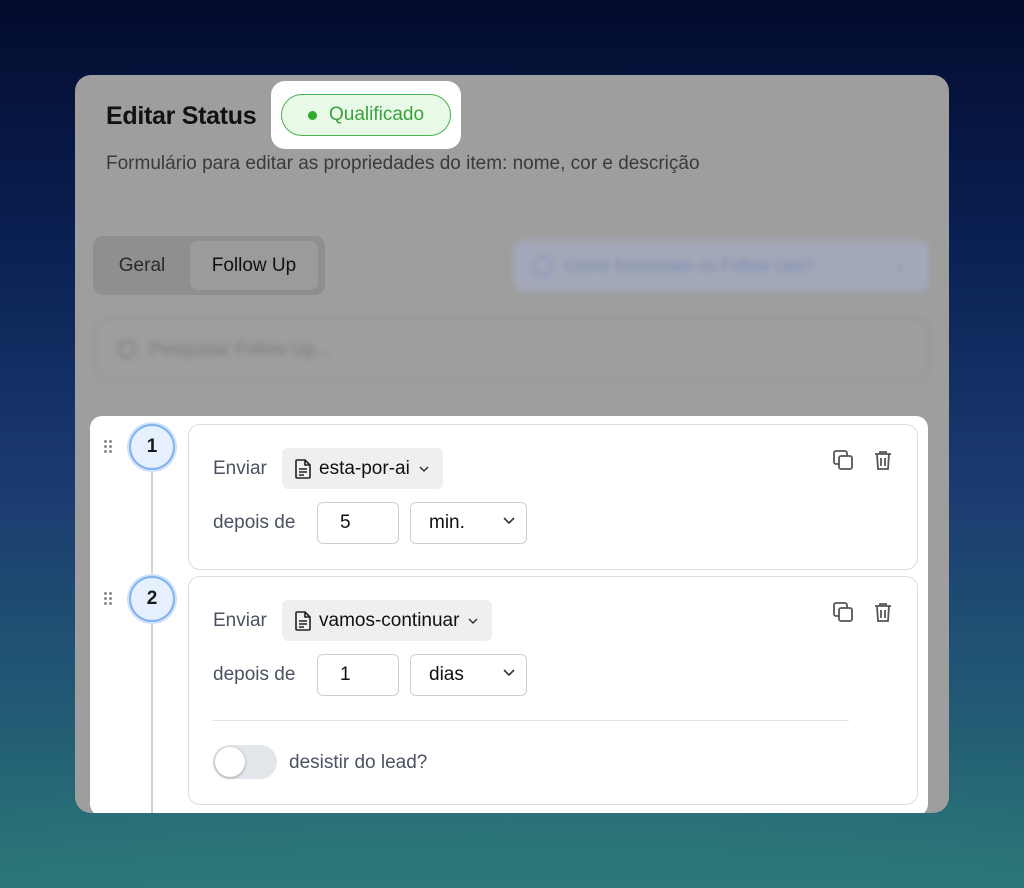 Image resolution: width=1024 pixels, height=888 pixels. I want to click on chevron-down-icon: ⌄, so click(899, 265).